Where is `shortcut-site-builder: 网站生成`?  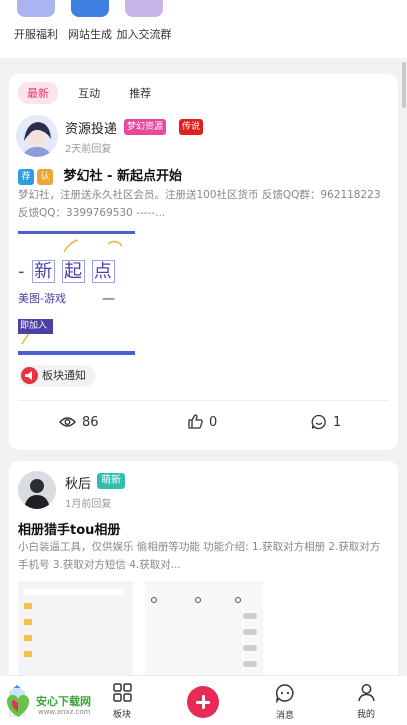
shortcut-site-builder: 网站生成 is located at coordinates (90, 21).